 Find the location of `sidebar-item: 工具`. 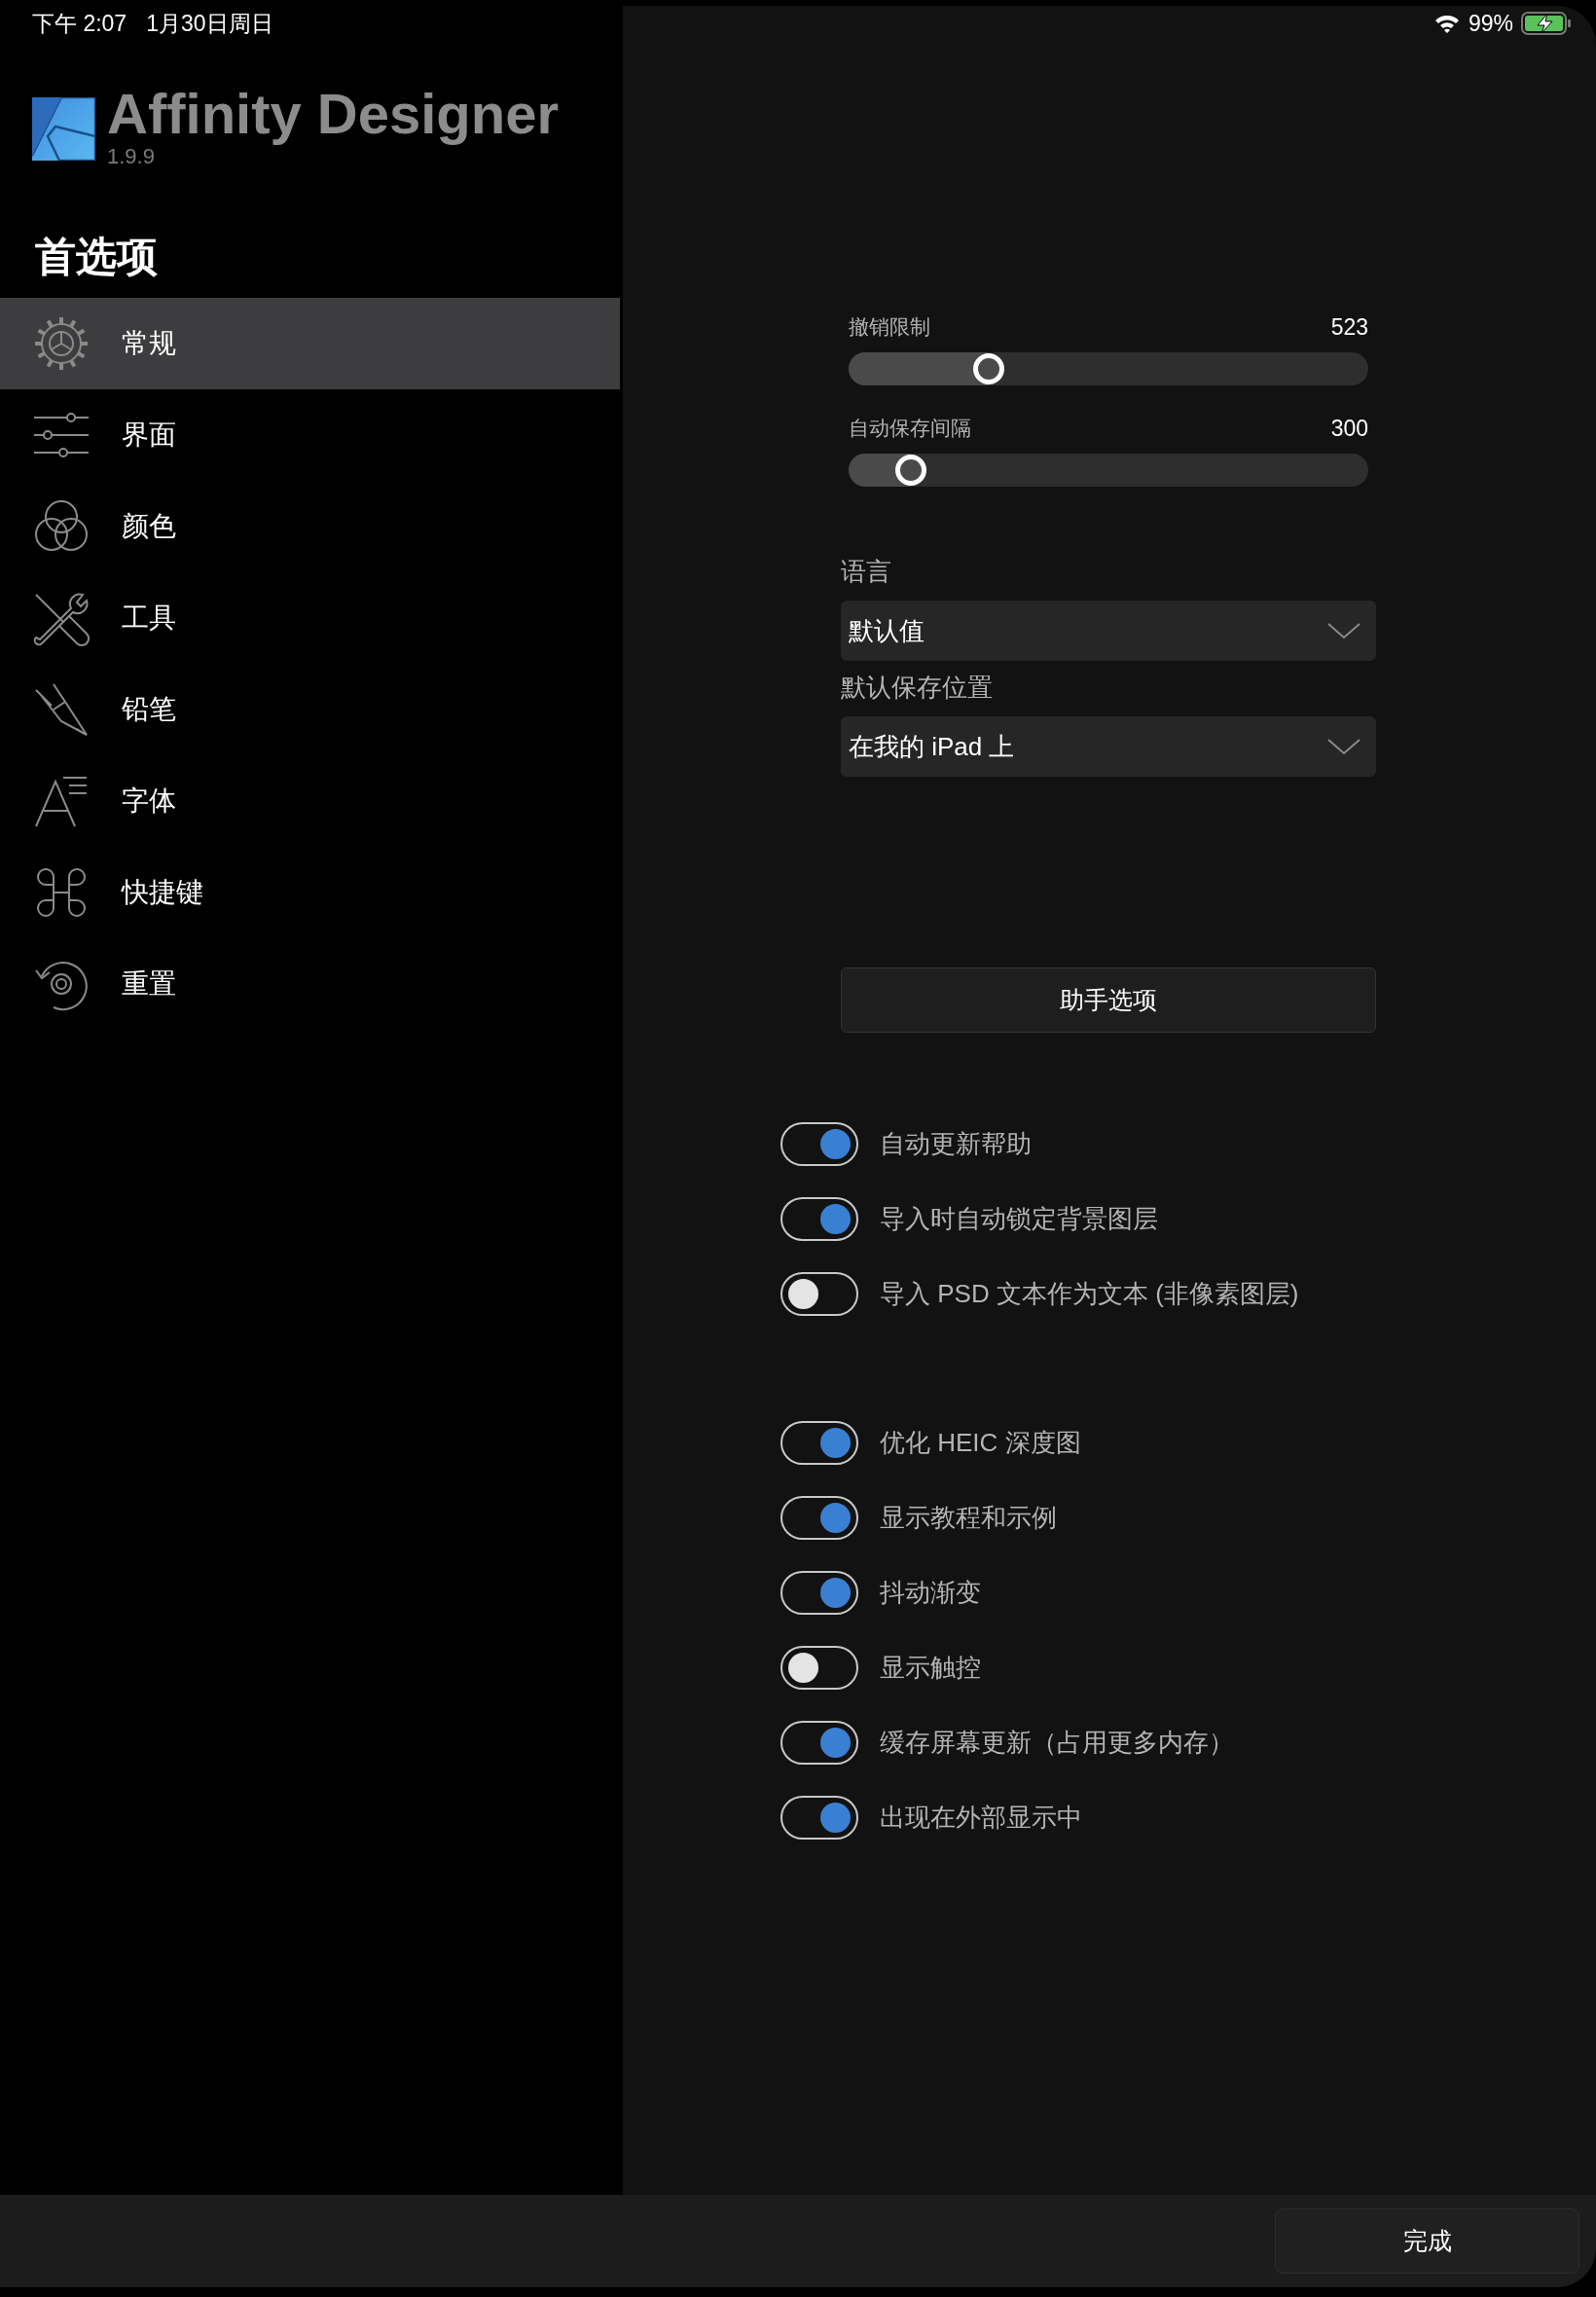

sidebar-item: 工具 is located at coordinates (310, 618).